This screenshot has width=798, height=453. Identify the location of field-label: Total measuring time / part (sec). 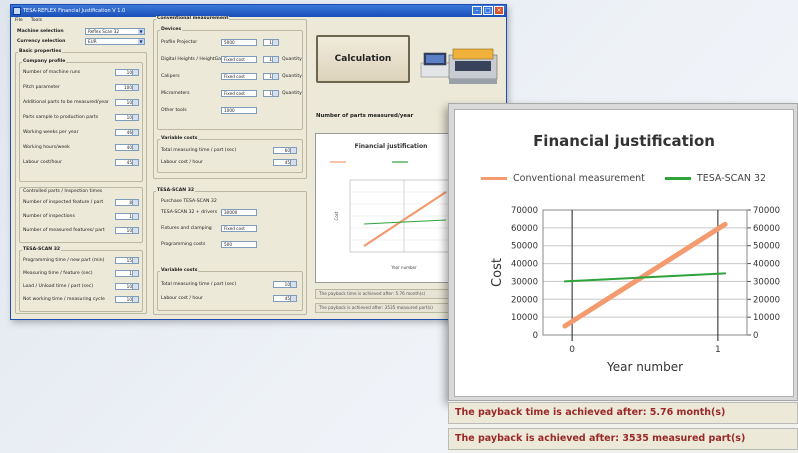
(199, 150).